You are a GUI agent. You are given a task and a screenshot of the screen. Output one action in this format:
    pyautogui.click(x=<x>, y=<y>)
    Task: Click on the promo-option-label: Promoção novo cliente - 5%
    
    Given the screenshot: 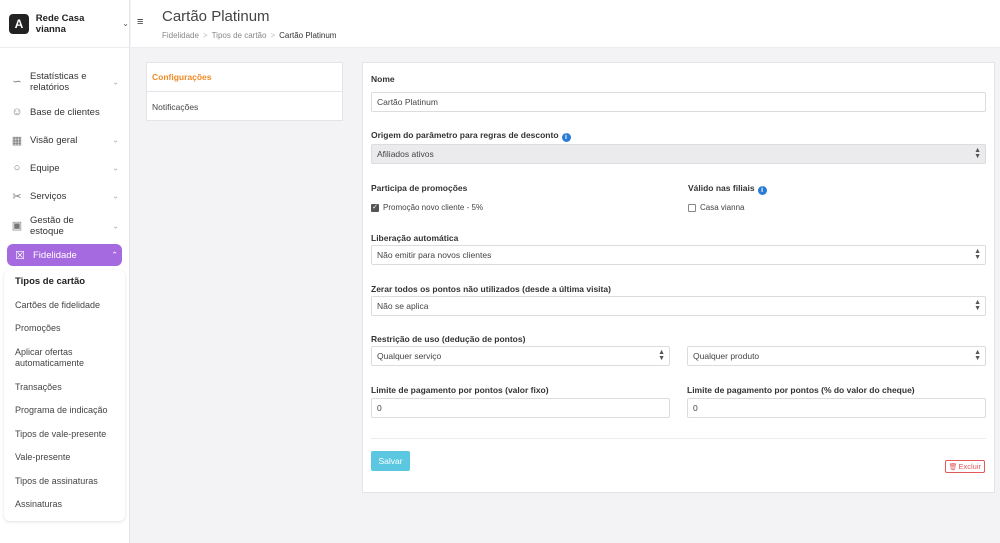 What is the action you would take?
    pyautogui.click(x=433, y=207)
    